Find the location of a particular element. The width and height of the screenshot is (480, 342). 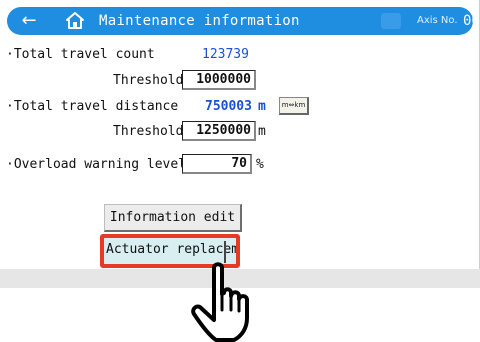

travel-count-threshold-field: 1000000 is located at coordinates (219, 80).